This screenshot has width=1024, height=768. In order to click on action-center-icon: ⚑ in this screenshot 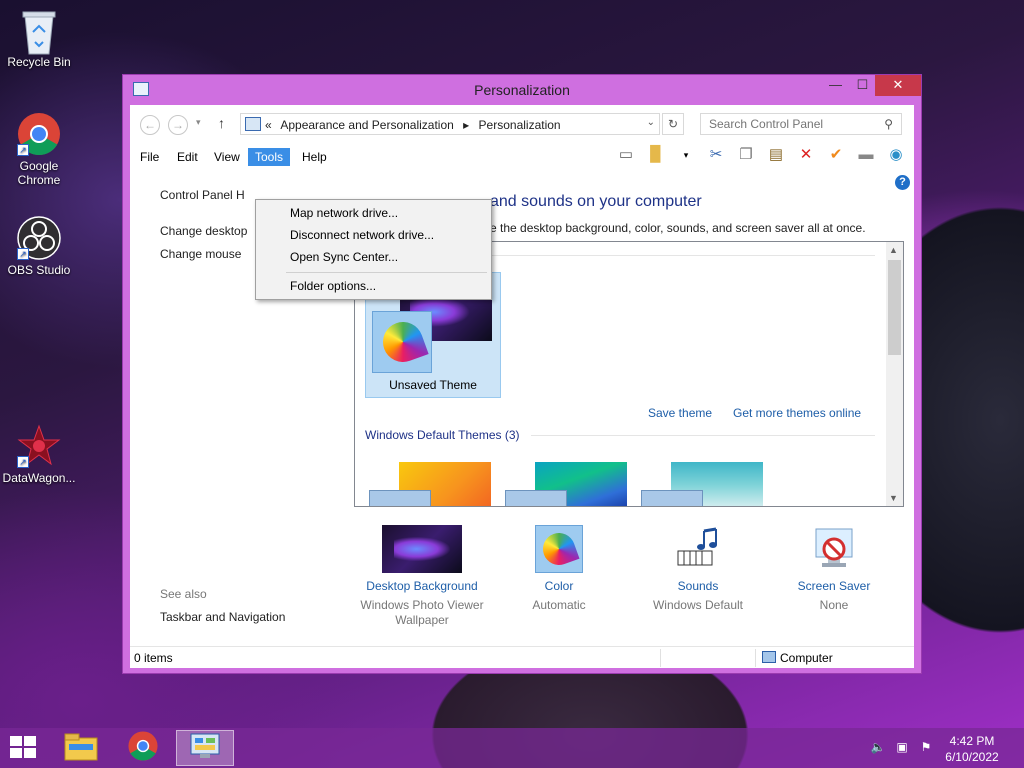, I will do `click(926, 748)`.